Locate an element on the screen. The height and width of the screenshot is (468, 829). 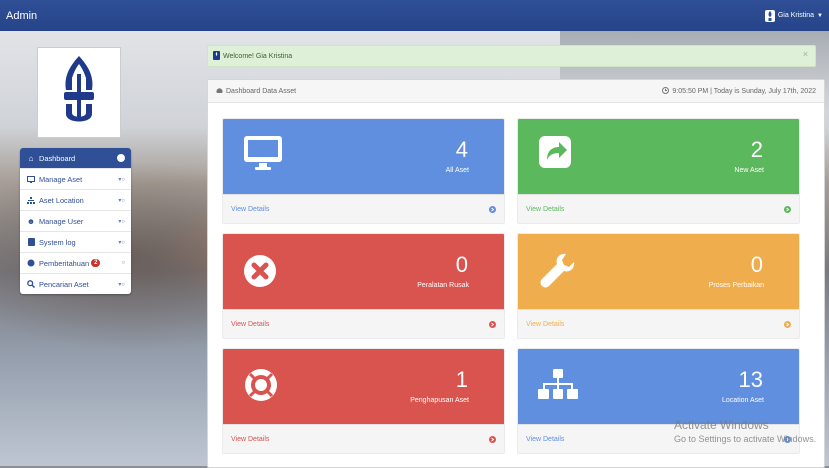
card-label: All Aset is located at coordinates (457, 170).